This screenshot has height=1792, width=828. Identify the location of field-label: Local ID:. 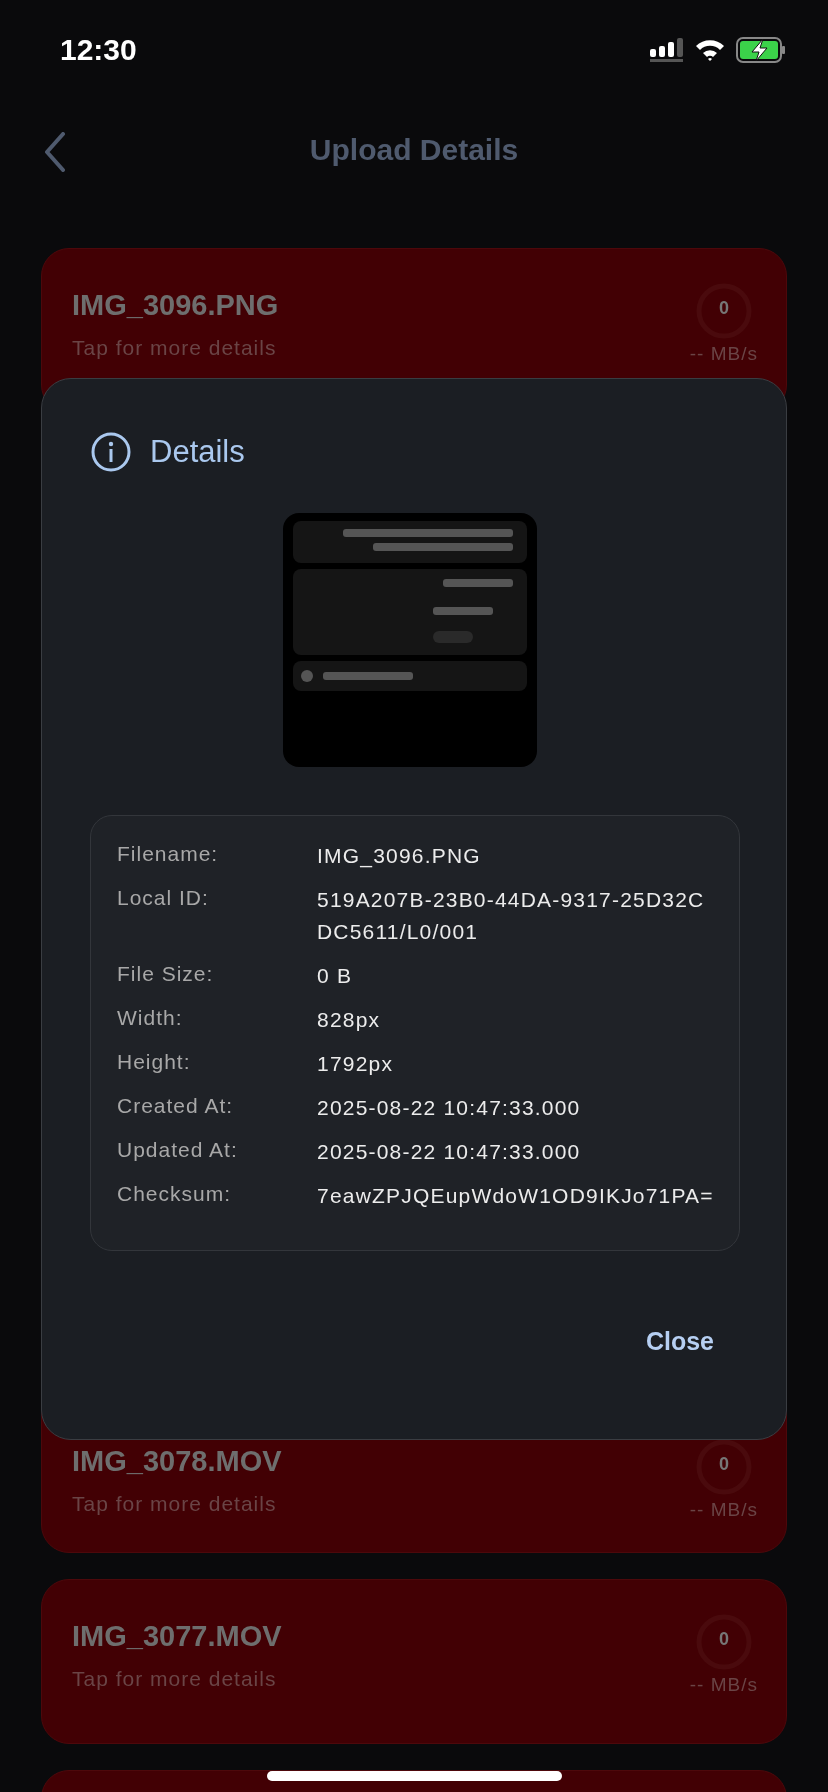
(163, 898).